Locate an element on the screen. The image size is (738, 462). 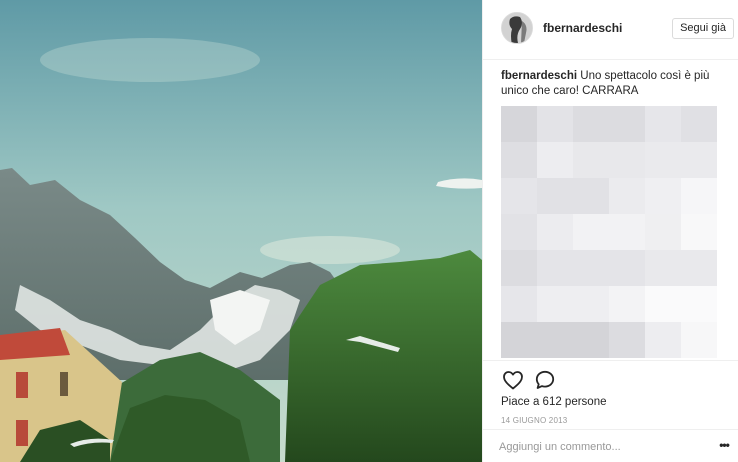
comment-input is located at coordinates (599, 447).